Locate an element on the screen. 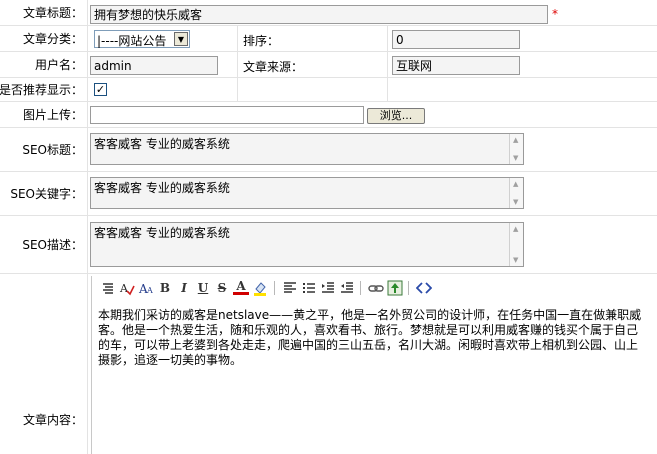 The width and height of the screenshot is (657, 454). recommend-label: 是否推荐显示： is located at coordinates (44, 89).